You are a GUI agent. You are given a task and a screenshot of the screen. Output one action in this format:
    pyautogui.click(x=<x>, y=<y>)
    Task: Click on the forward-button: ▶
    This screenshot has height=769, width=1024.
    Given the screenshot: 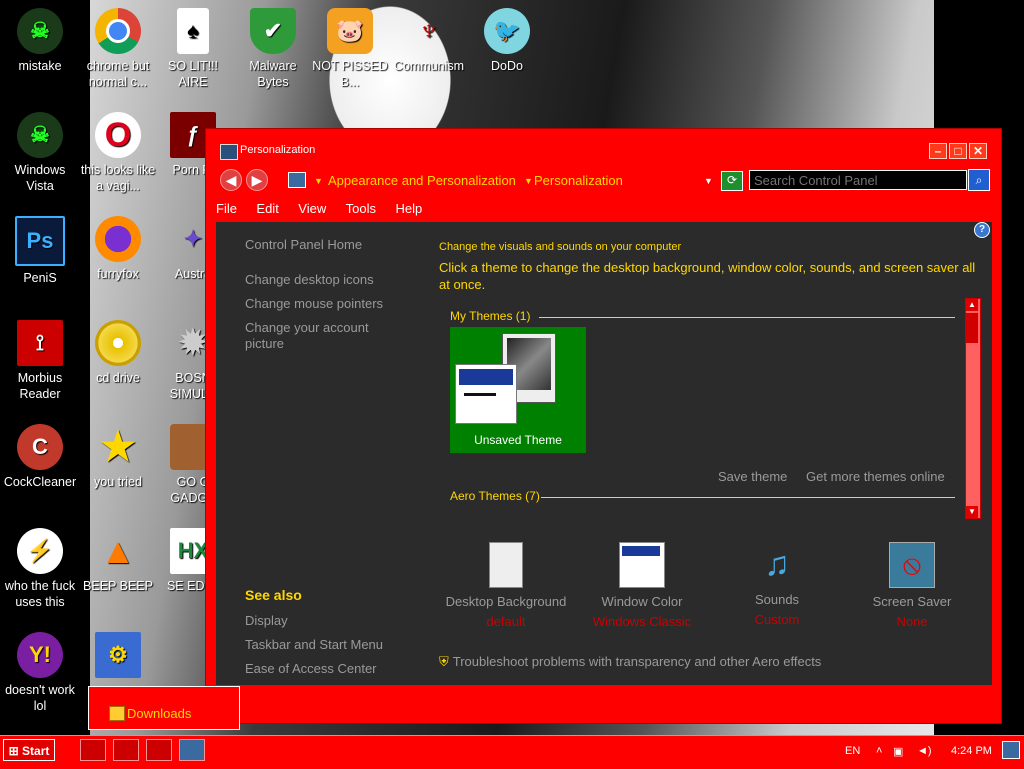 What is the action you would take?
    pyautogui.click(x=257, y=180)
    